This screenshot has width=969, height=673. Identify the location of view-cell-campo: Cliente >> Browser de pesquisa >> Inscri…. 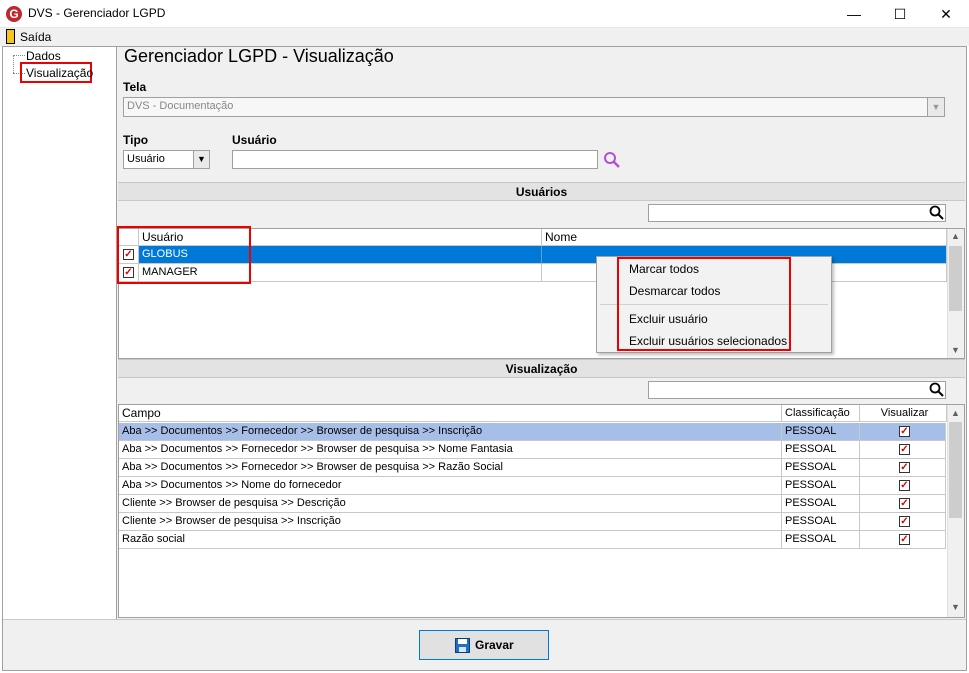
(450, 522).